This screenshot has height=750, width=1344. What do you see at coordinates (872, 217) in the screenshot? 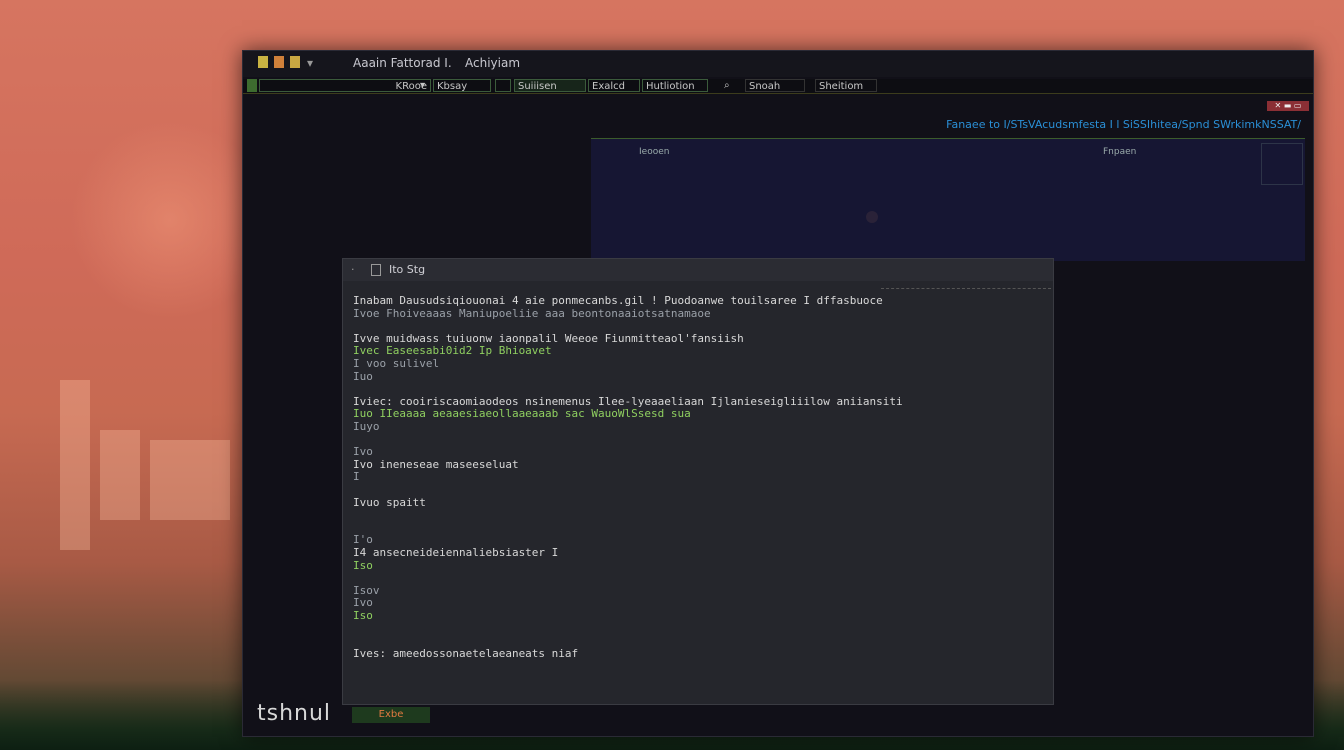
I see `panel-indicator-dot` at bounding box center [872, 217].